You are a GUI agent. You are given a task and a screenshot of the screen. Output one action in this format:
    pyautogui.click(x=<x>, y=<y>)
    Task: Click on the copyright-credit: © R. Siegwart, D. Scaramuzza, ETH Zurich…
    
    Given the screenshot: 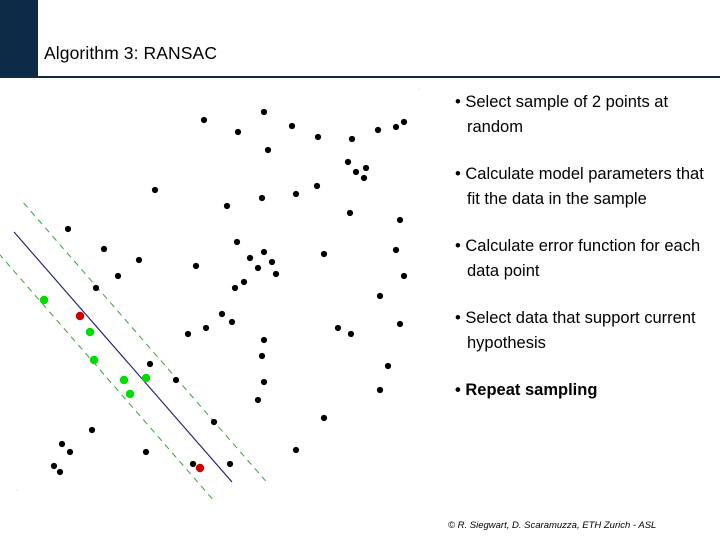 What is the action you would take?
    pyautogui.click(x=552, y=525)
    